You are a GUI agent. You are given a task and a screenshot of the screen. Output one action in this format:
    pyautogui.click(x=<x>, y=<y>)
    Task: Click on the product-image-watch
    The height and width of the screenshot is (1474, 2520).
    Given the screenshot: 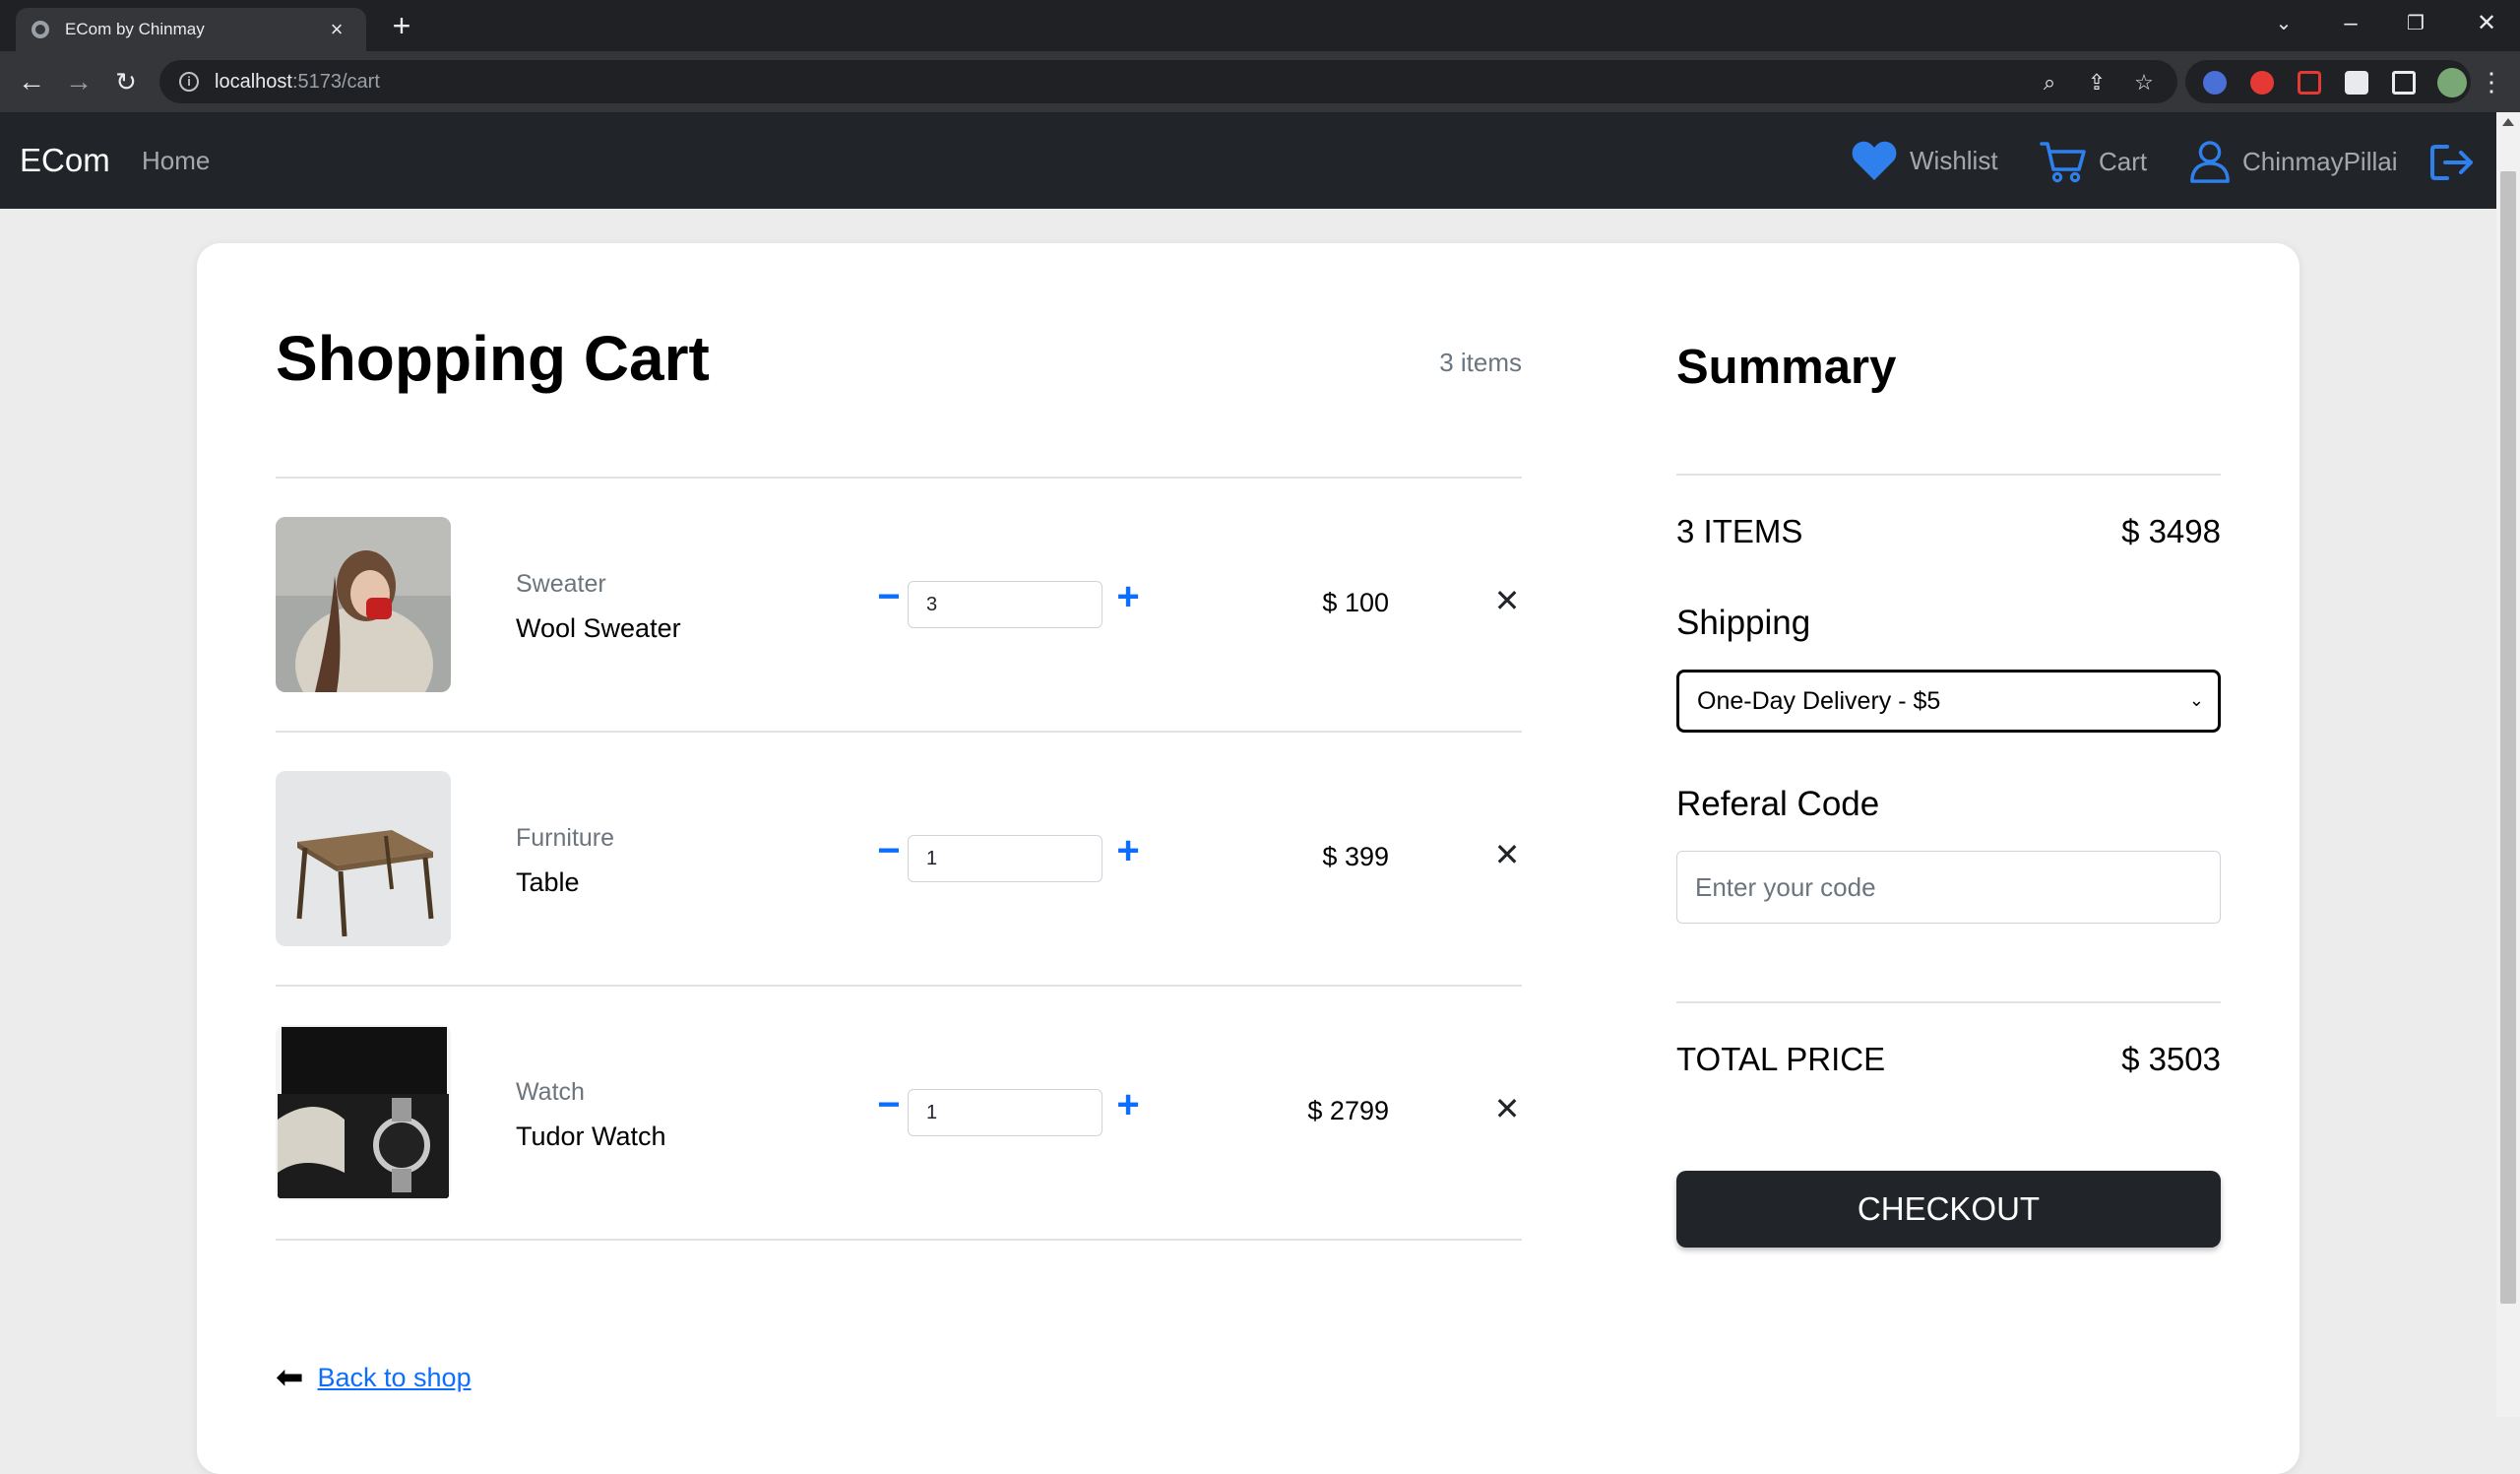 What is the action you would take?
    pyautogui.click(x=363, y=1113)
    